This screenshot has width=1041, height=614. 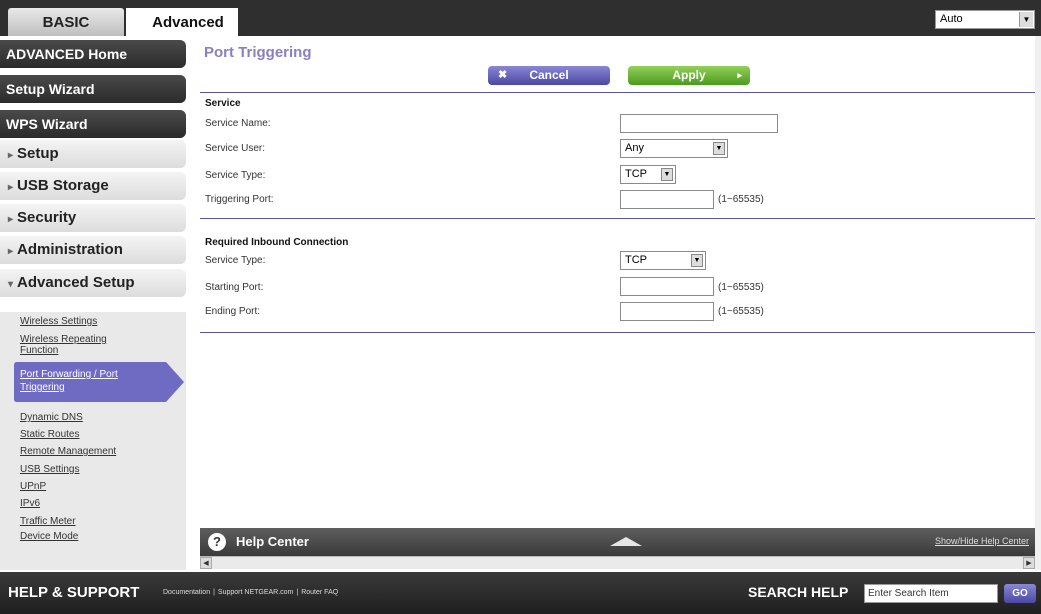 What do you see at coordinates (798, 592) in the screenshot?
I see `search-help-label: SEARCH HELP` at bounding box center [798, 592].